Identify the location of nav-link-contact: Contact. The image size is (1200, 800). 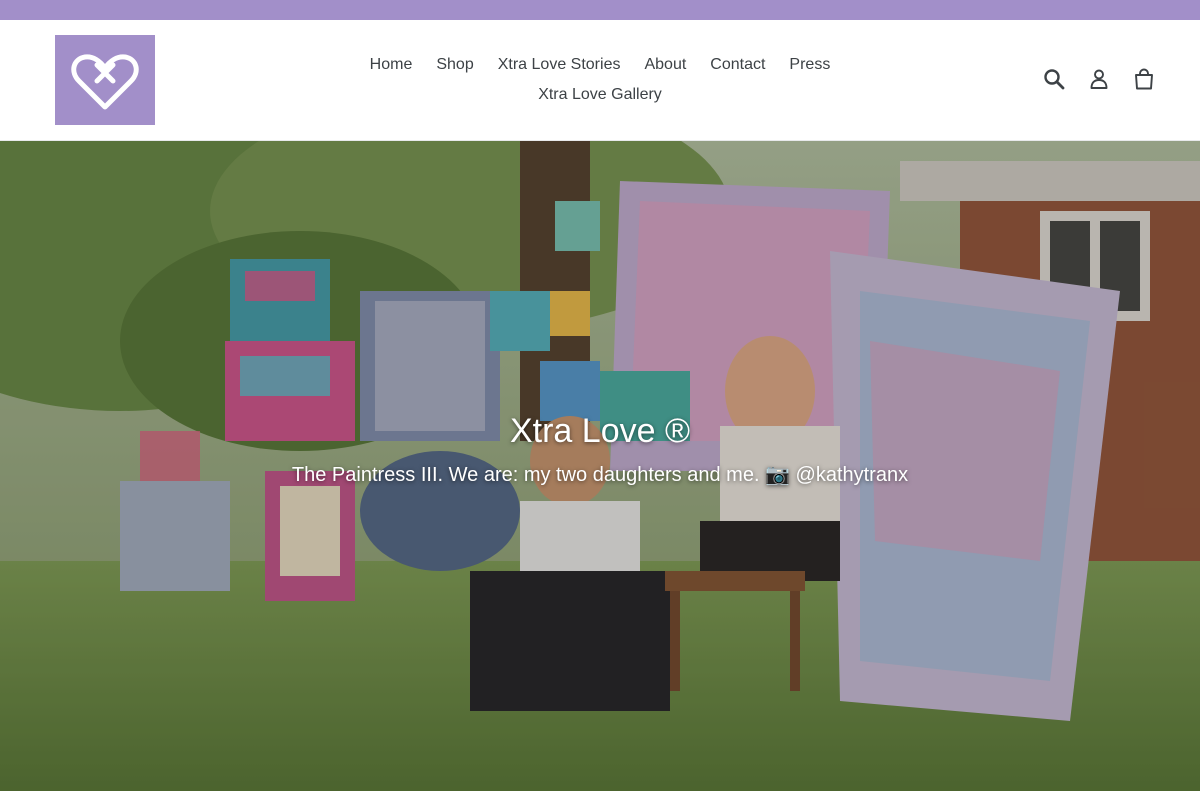
(737, 65).